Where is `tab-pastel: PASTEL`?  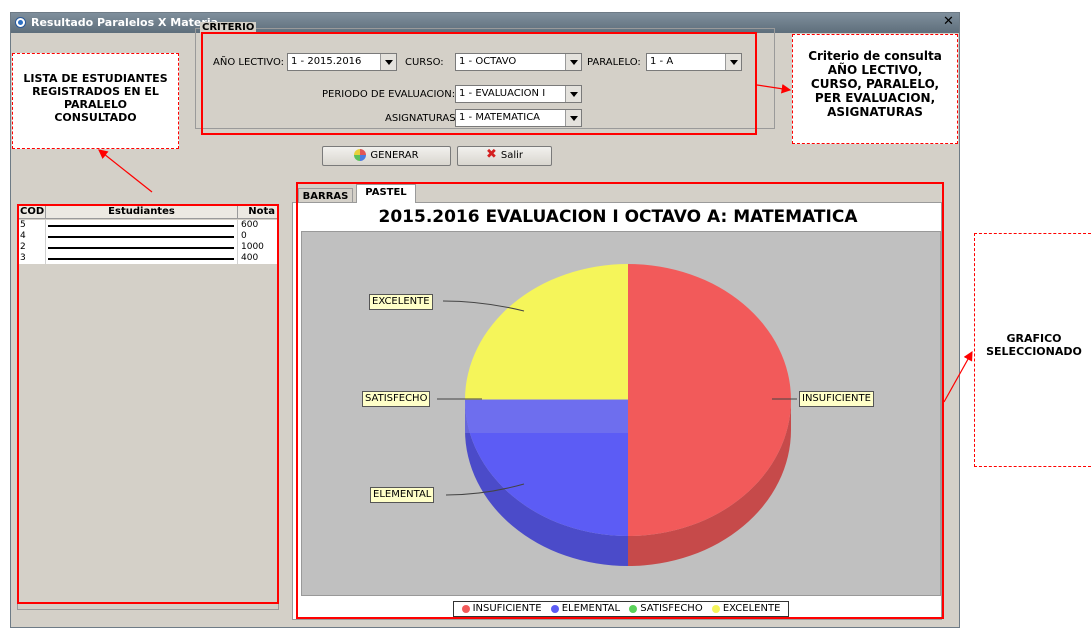 tab-pastel: PASTEL is located at coordinates (386, 193).